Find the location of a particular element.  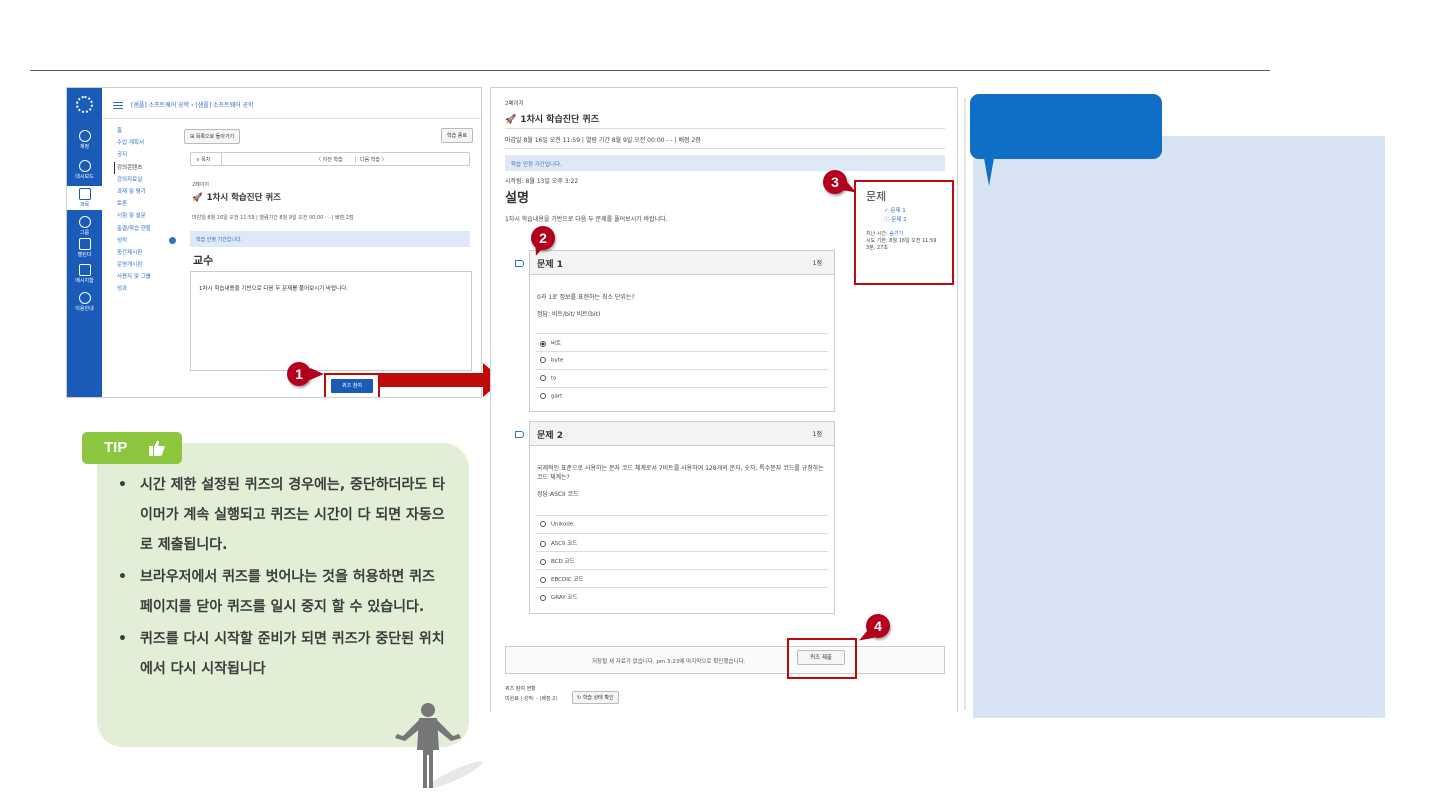

course-nav-item: 홈 is located at coordinates (152, 131).